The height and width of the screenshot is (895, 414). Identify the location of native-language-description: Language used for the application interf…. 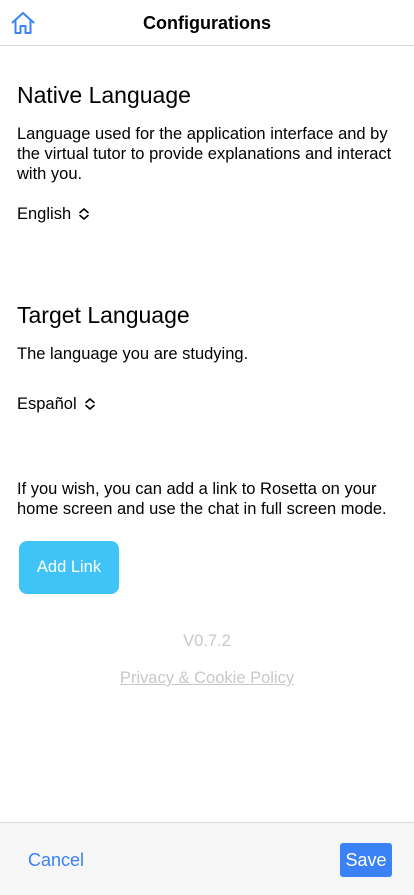
(204, 154).